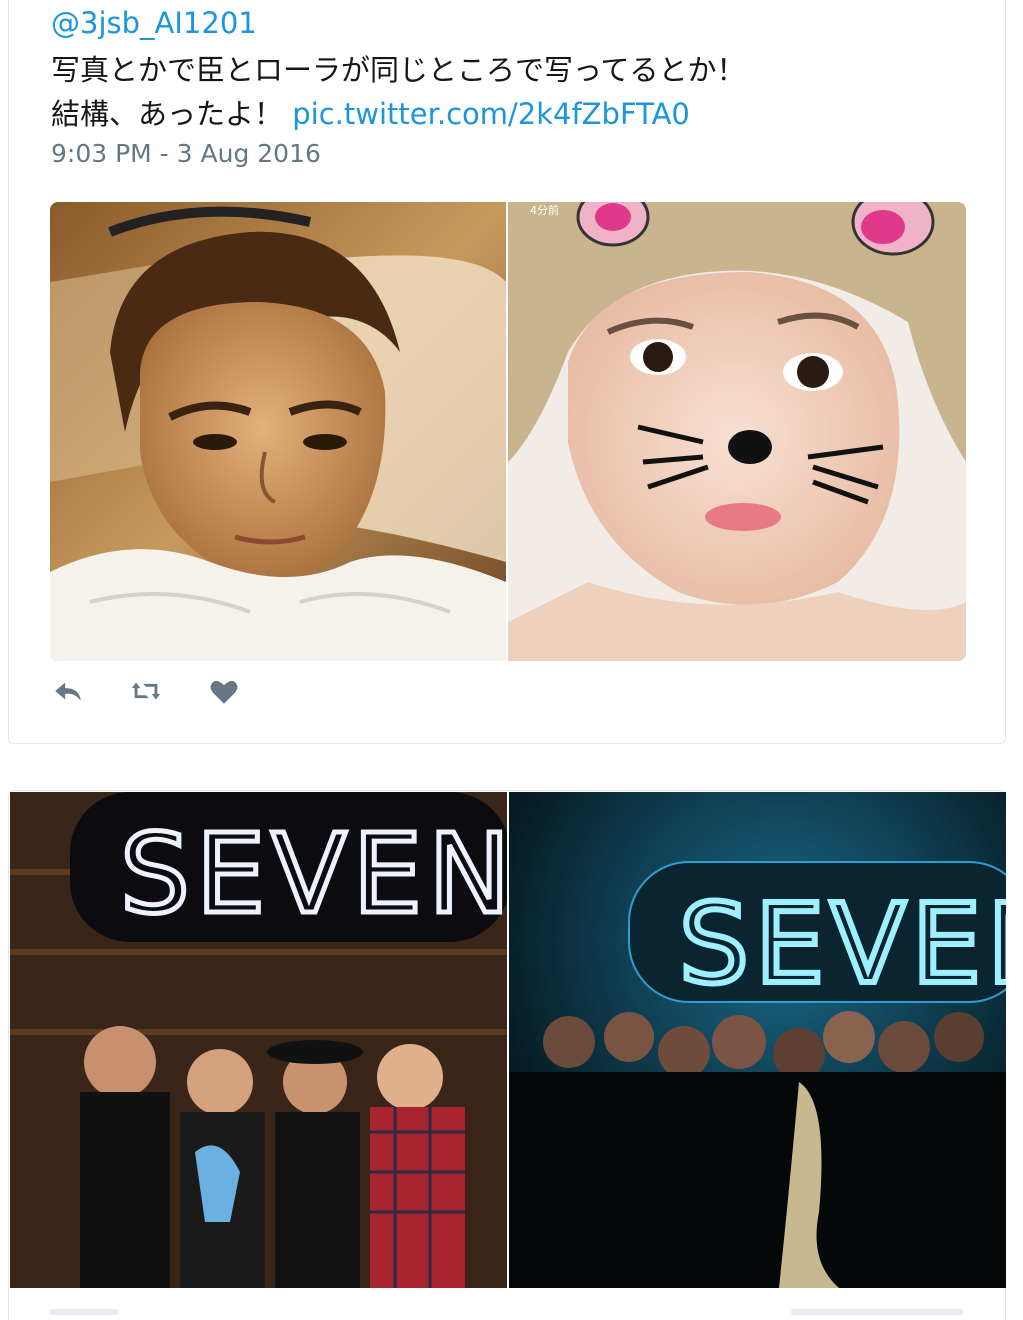 The image size is (1023, 1320). What do you see at coordinates (877, 1312) in the screenshot?
I see `card-footer-bar-right` at bounding box center [877, 1312].